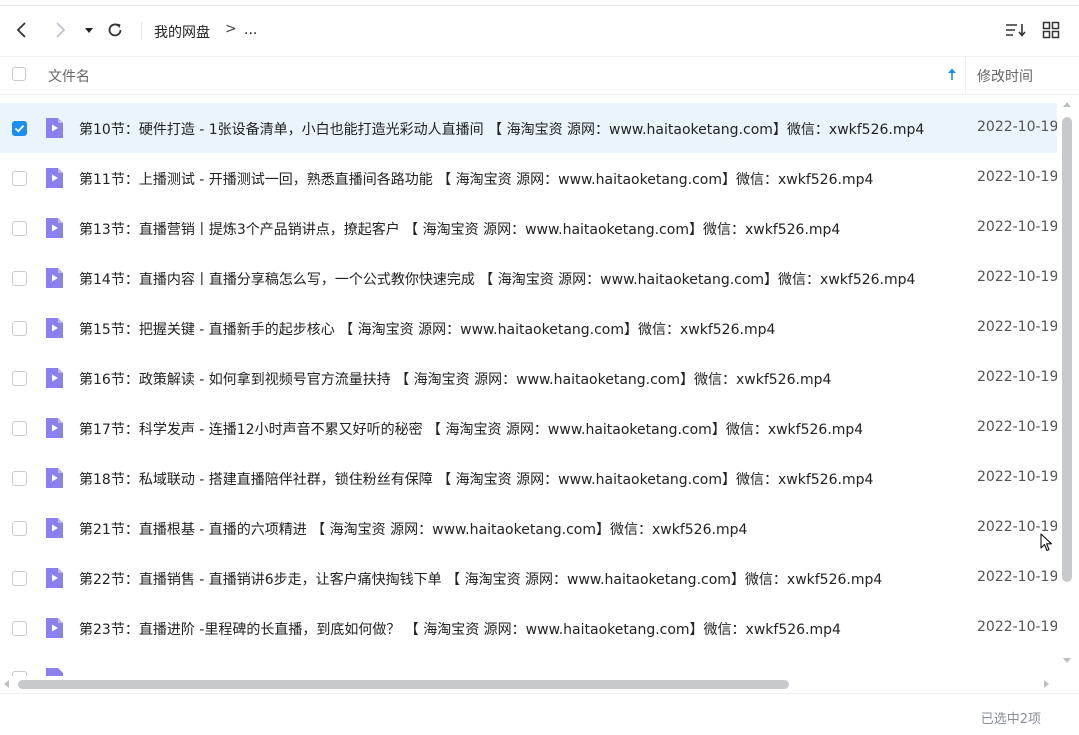 This screenshot has height=735, width=1079. Describe the element at coordinates (19, 74) in the screenshot. I see `select-all-checkbox` at that location.